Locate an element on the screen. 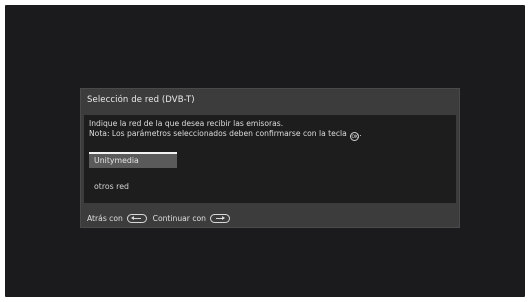 The height and width of the screenshot is (302, 530). continue-hint-label: Continuar con is located at coordinates (179, 218).